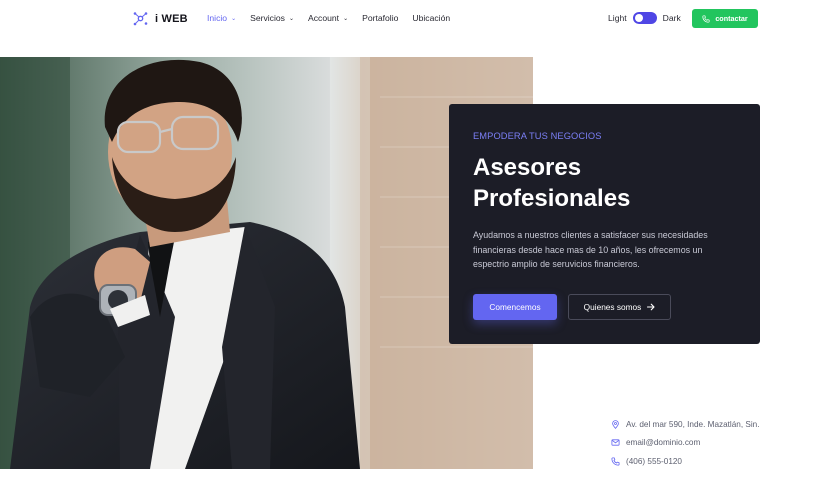 The height and width of the screenshot is (496, 828). I want to click on theme-dark-label: Dark, so click(671, 18).